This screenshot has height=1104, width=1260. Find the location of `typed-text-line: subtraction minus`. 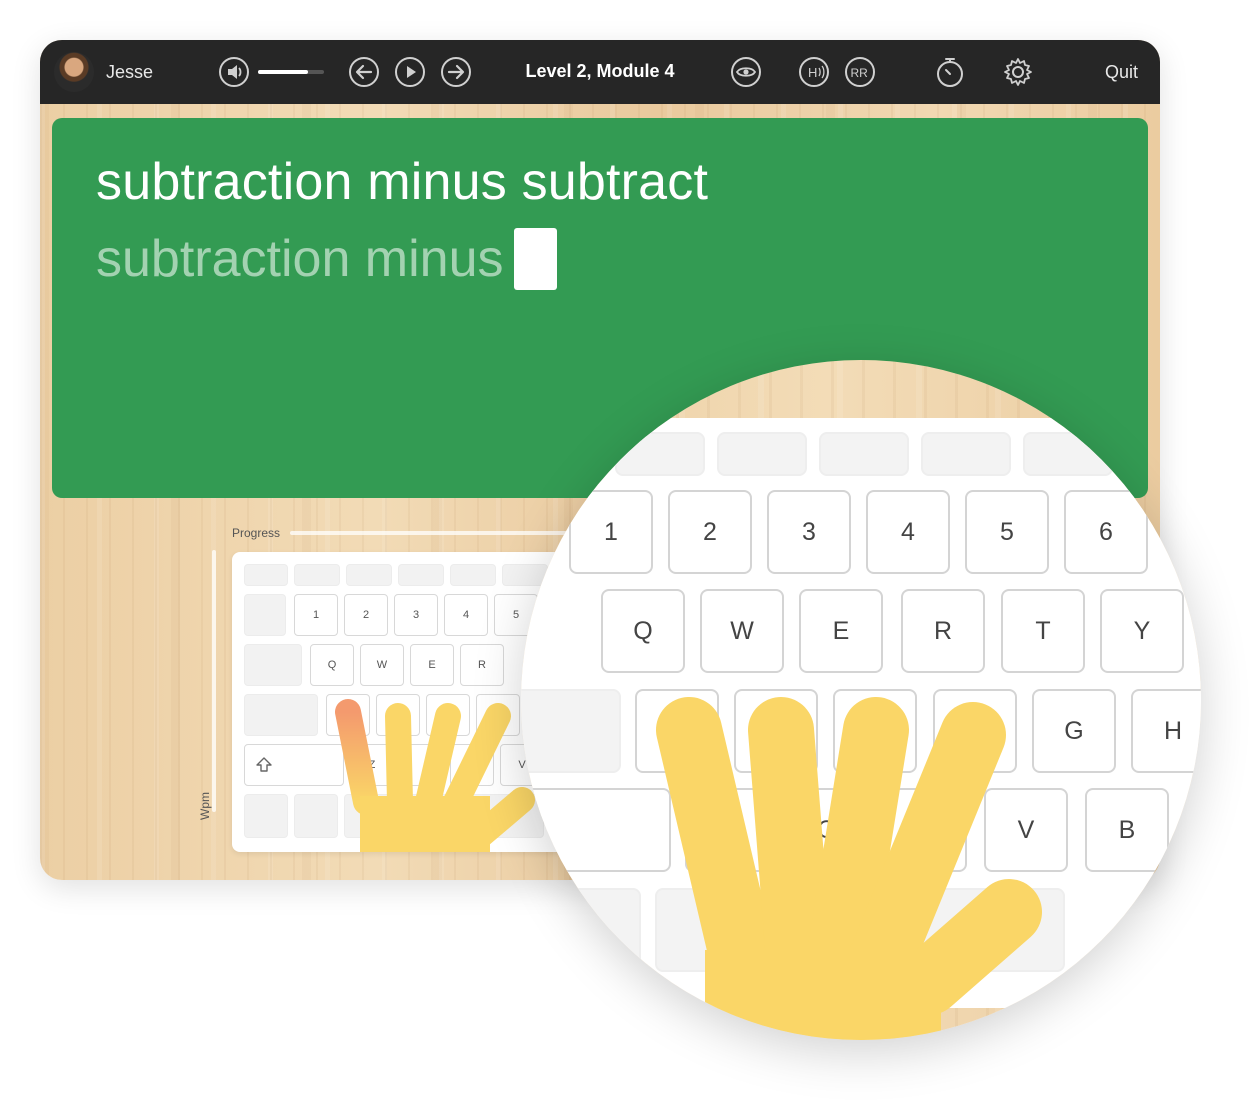

typed-text-line: subtraction minus is located at coordinates (326, 259).